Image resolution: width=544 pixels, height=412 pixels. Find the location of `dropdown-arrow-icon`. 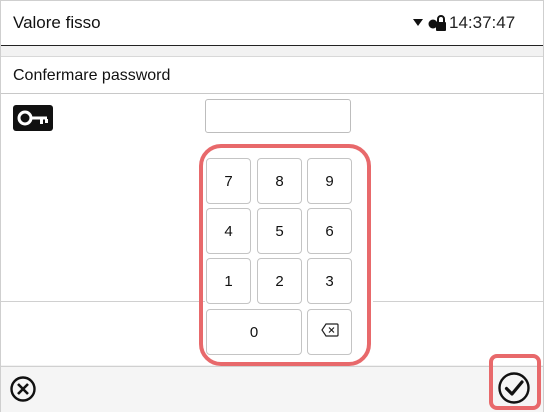

dropdown-arrow-icon is located at coordinates (418, 22).